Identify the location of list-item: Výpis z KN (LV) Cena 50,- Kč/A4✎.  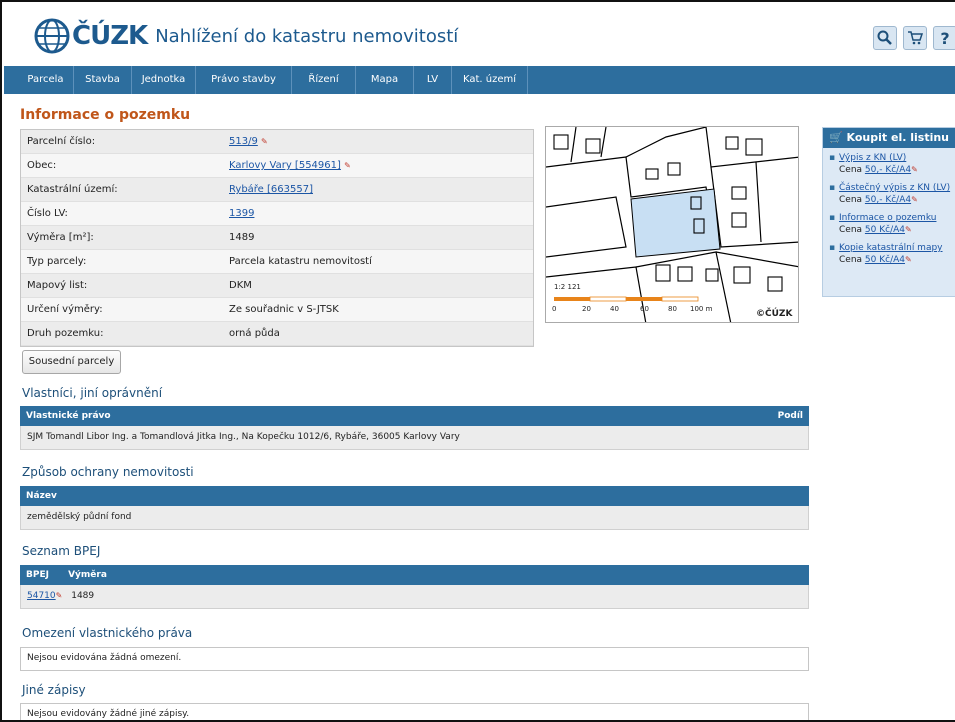
(892, 164).